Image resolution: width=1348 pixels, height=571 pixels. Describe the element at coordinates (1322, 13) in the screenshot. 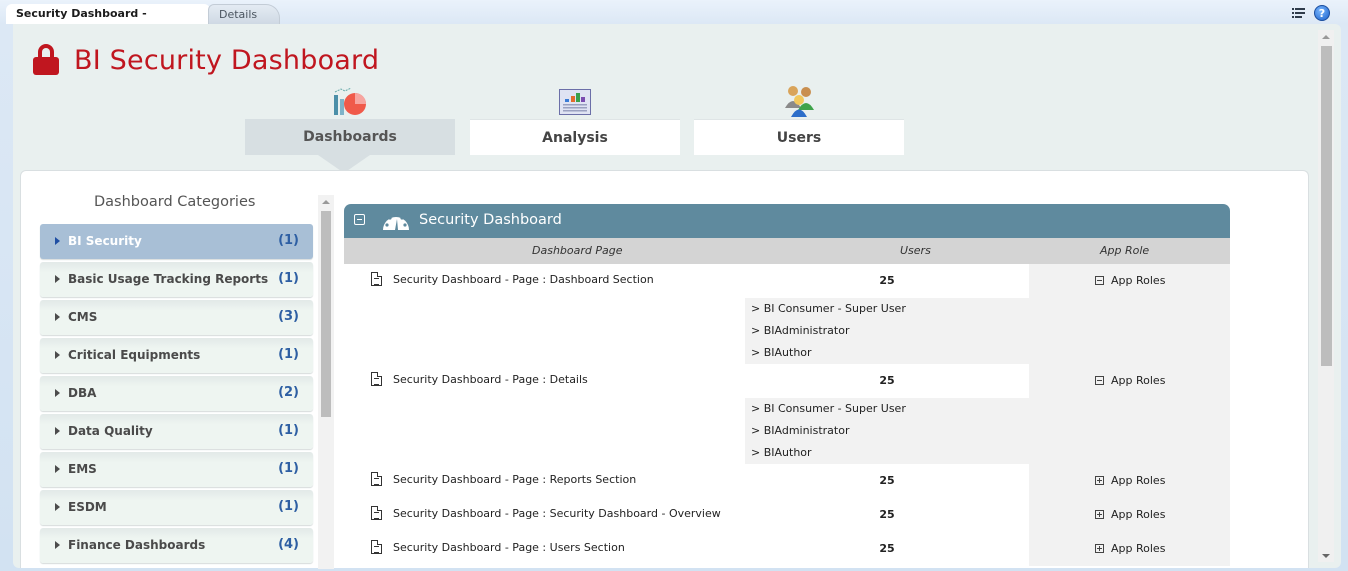

I see `help-icon: ?` at that location.